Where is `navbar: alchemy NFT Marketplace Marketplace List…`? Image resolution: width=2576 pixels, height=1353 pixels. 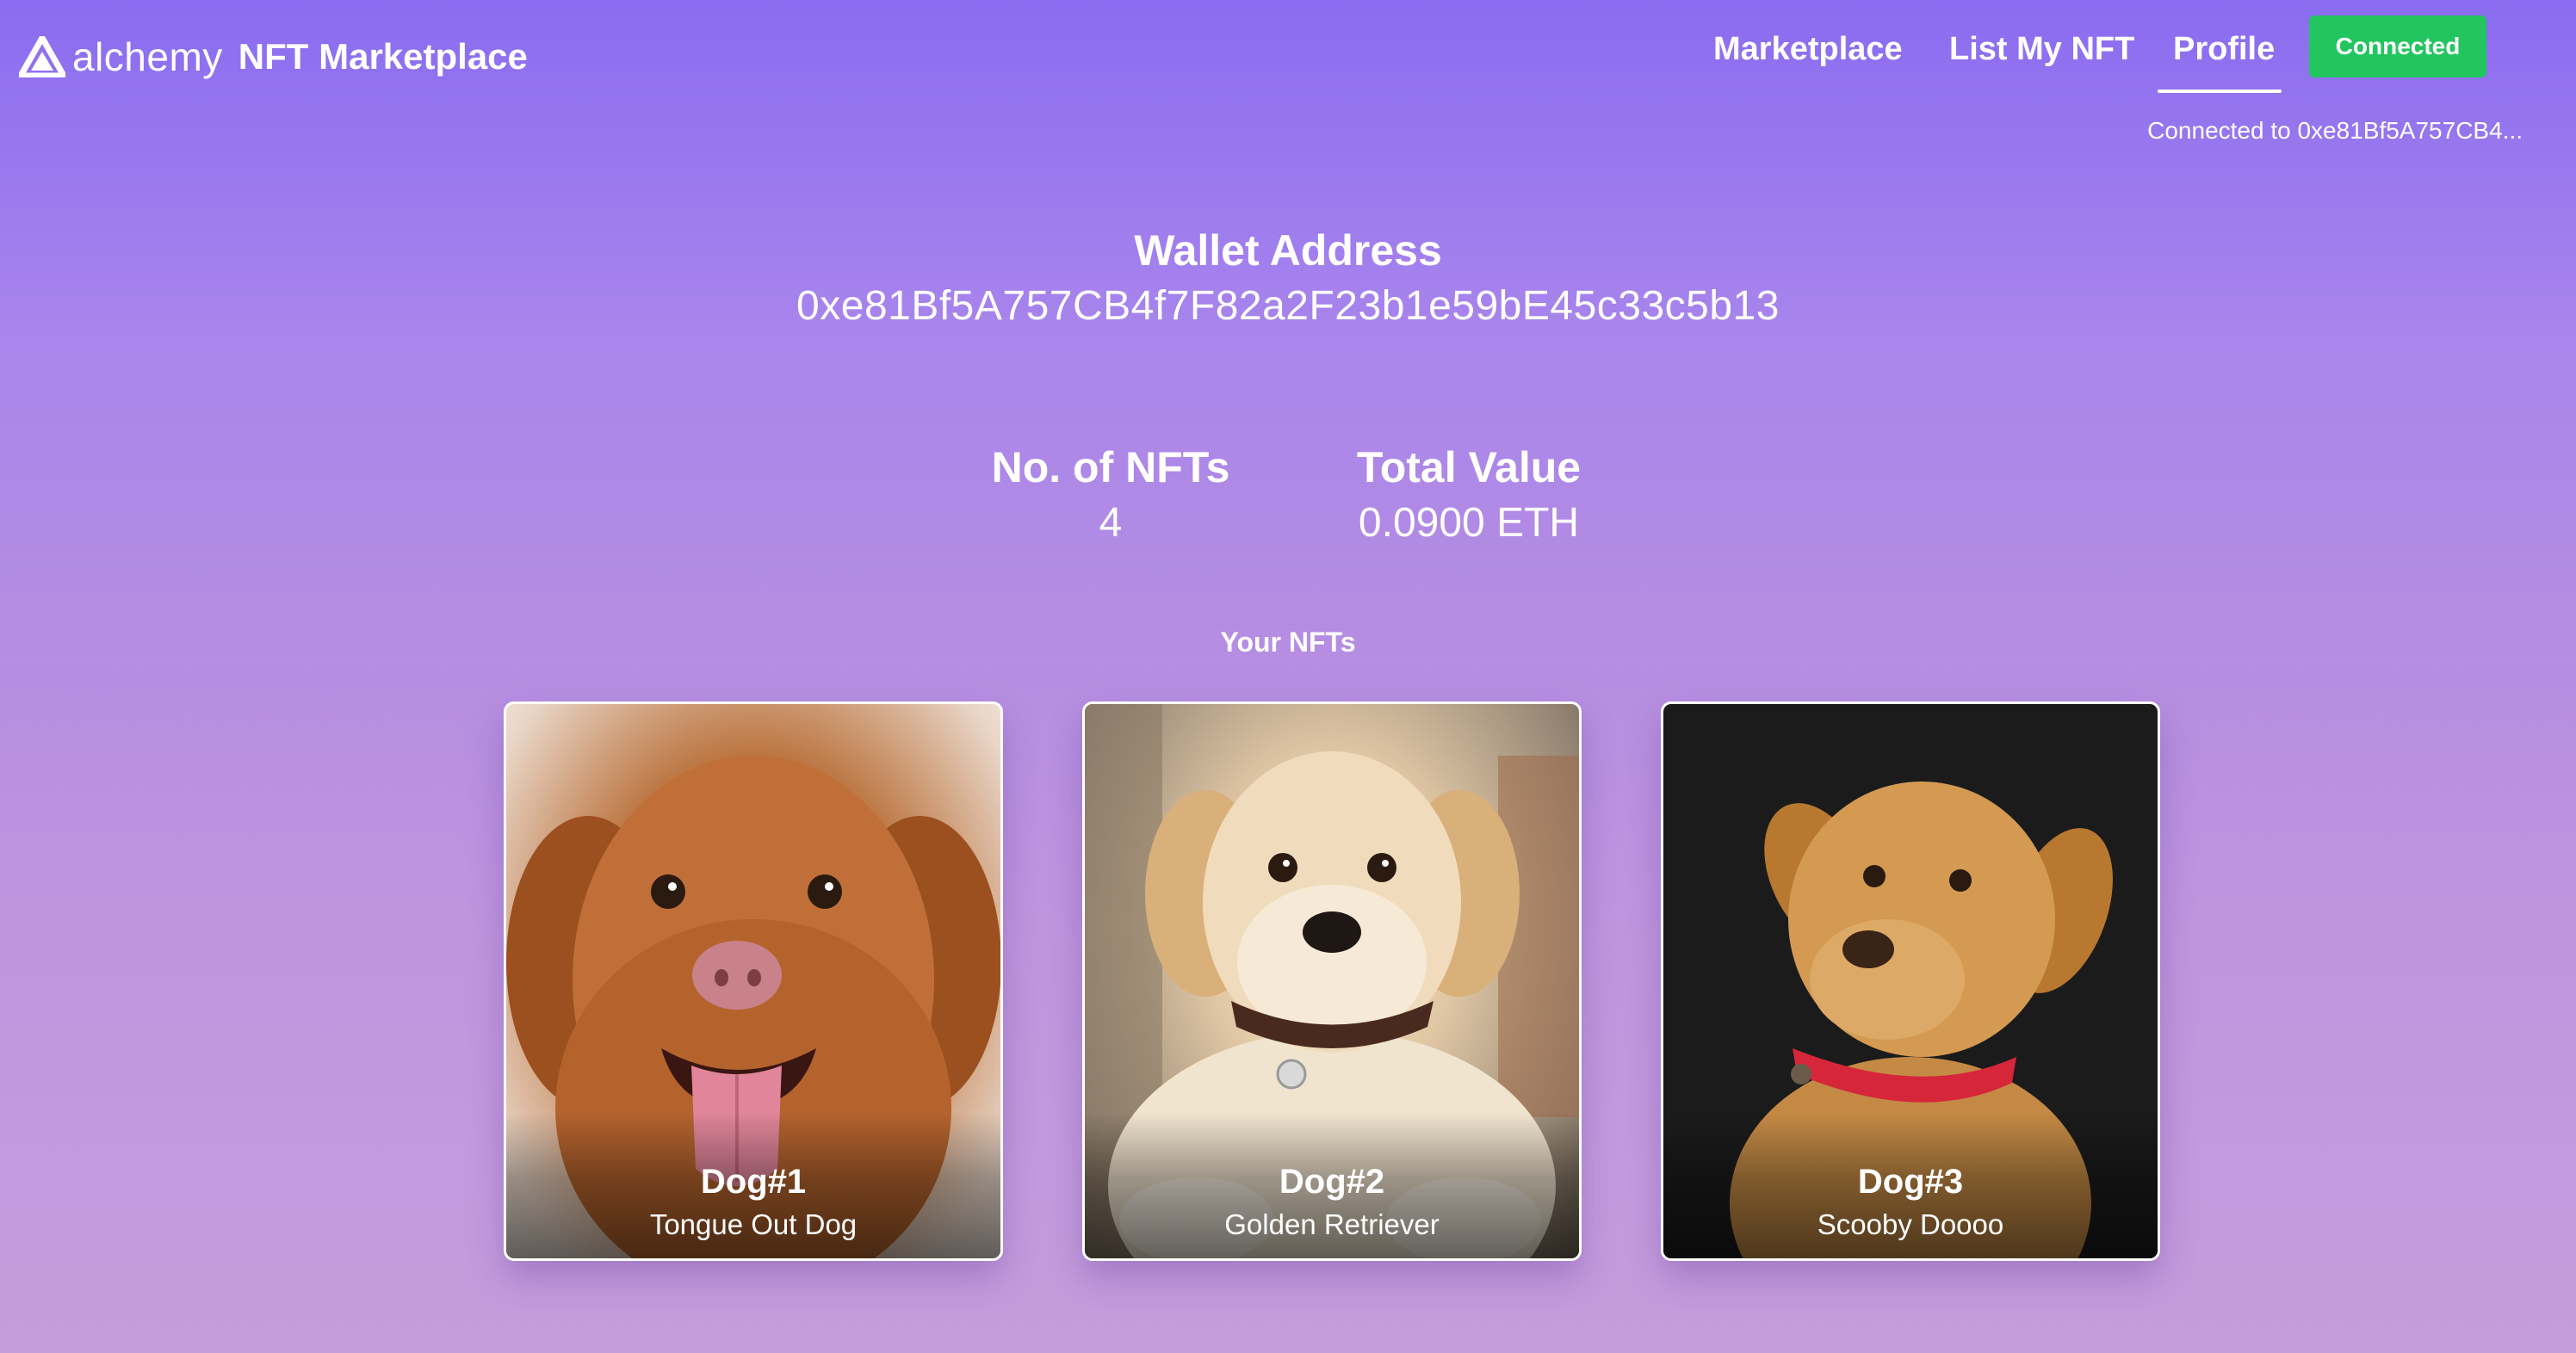 navbar: alchemy NFT Marketplace Marketplace List… is located at coordinates (1288, 72).